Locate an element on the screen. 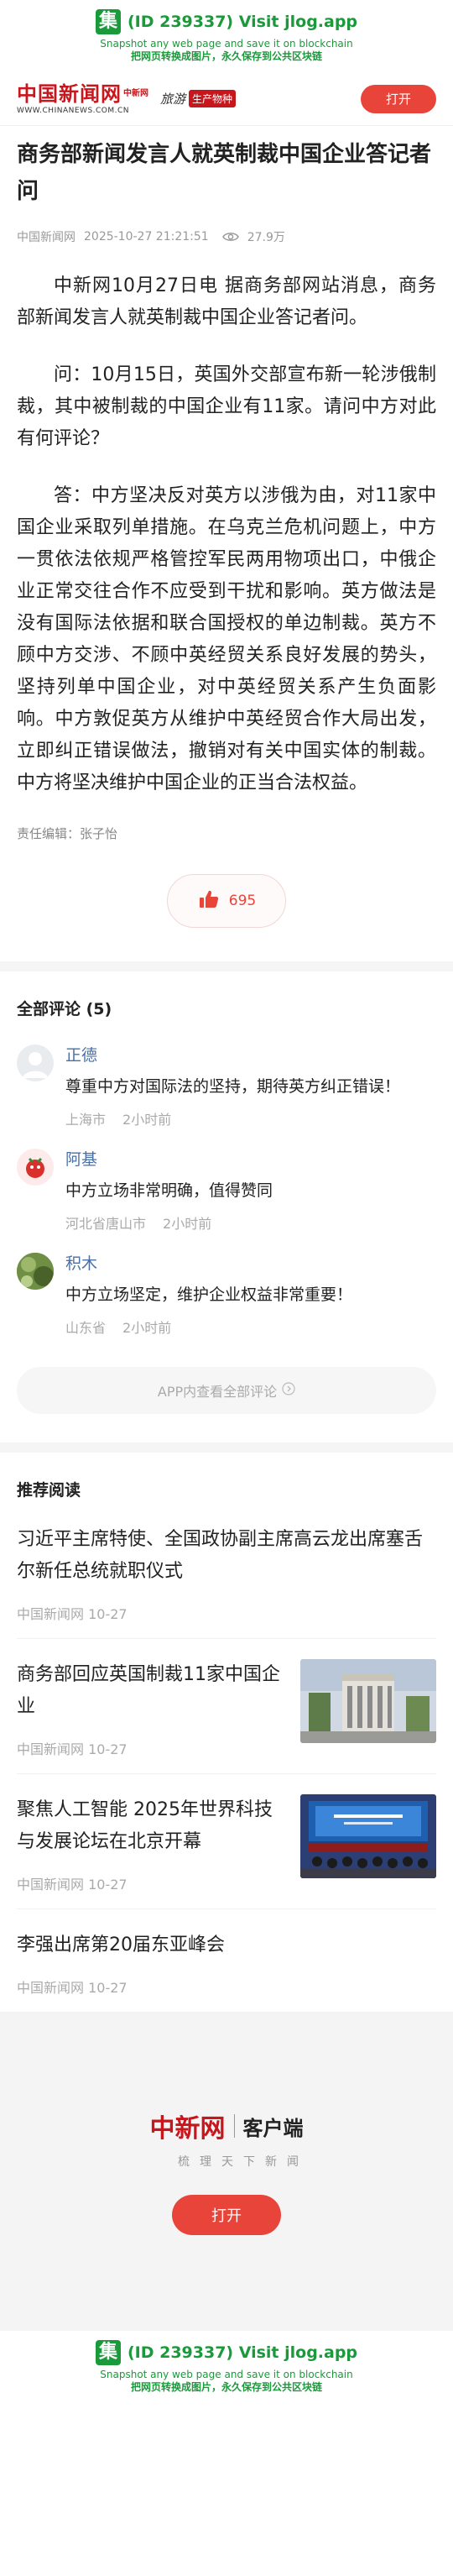 The image size is (453, 2576). recommended-title: 推荐阅读 is located at coordinates (49, 1491).